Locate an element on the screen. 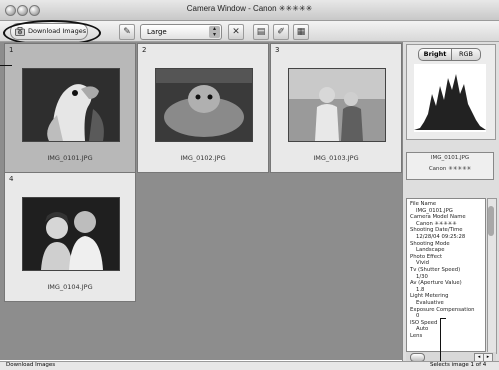 This screenshot has height=370, width=499. edit-button: ✐ is located at coordinates (281, 32).